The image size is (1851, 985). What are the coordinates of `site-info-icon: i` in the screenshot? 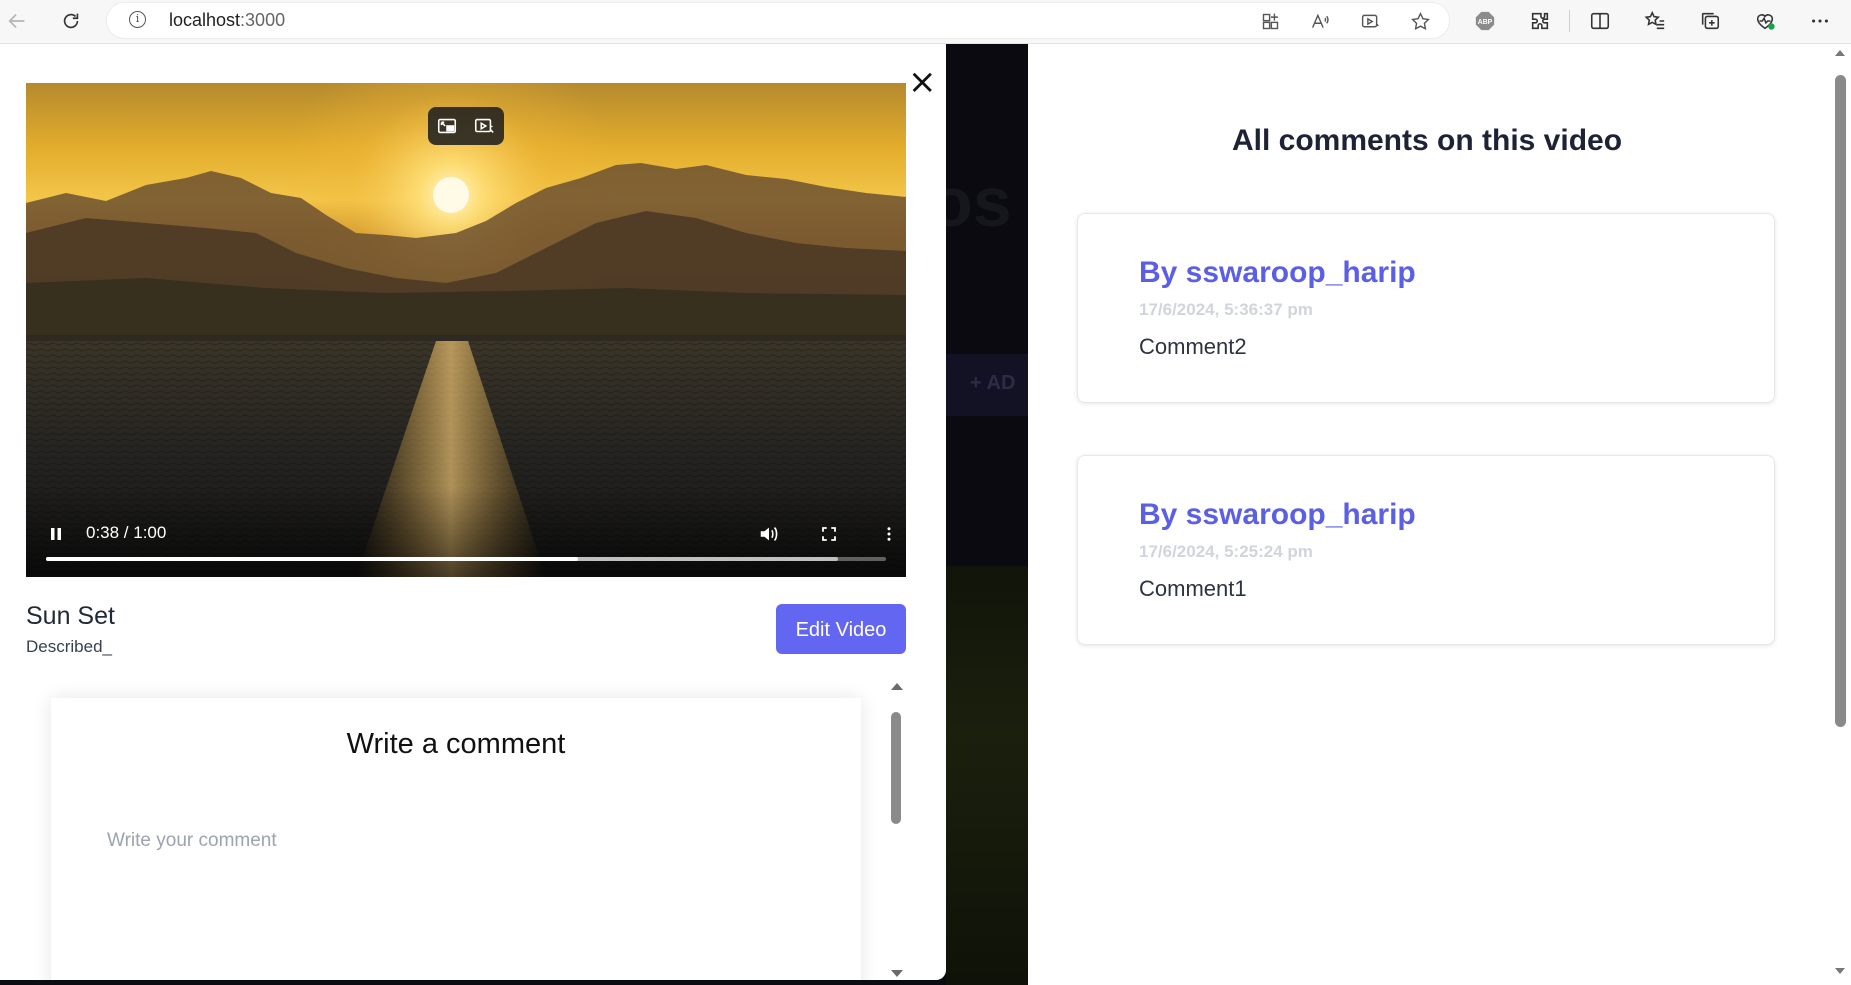 It's located at (137, 19).